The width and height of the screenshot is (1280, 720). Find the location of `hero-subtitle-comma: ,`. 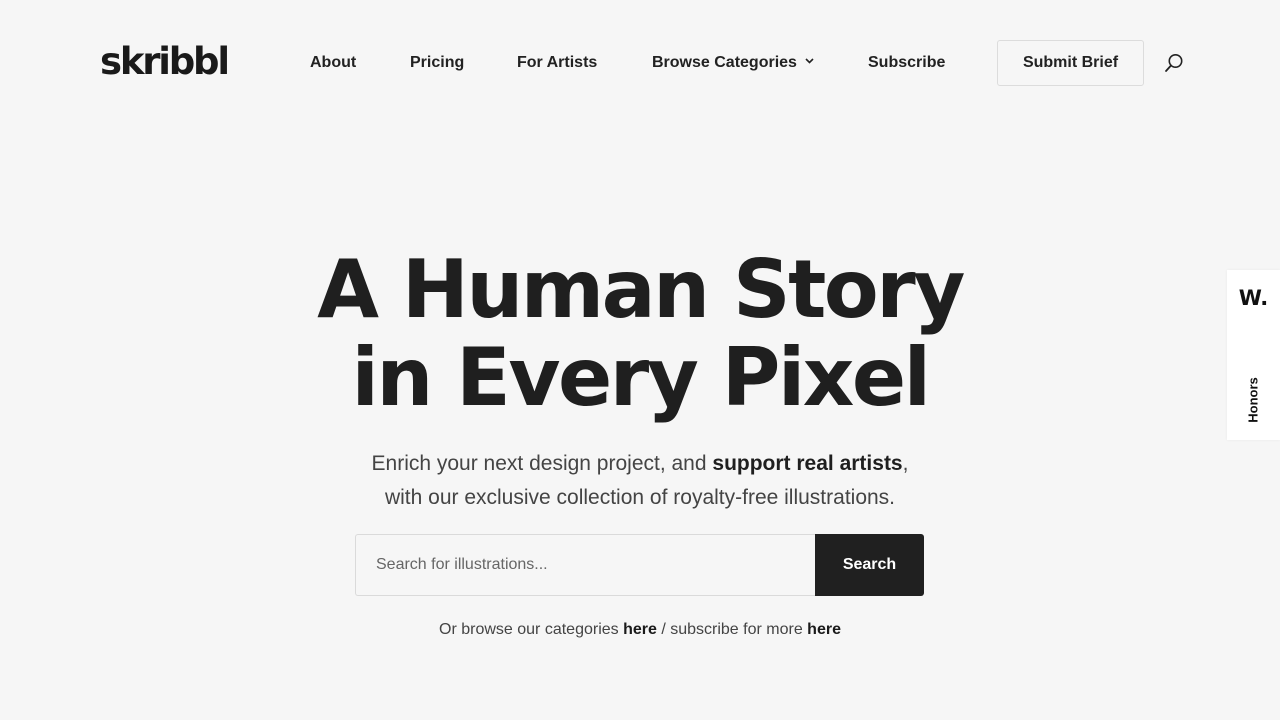

hero-subtitle-comma: , is located at coordinates (905, 463).